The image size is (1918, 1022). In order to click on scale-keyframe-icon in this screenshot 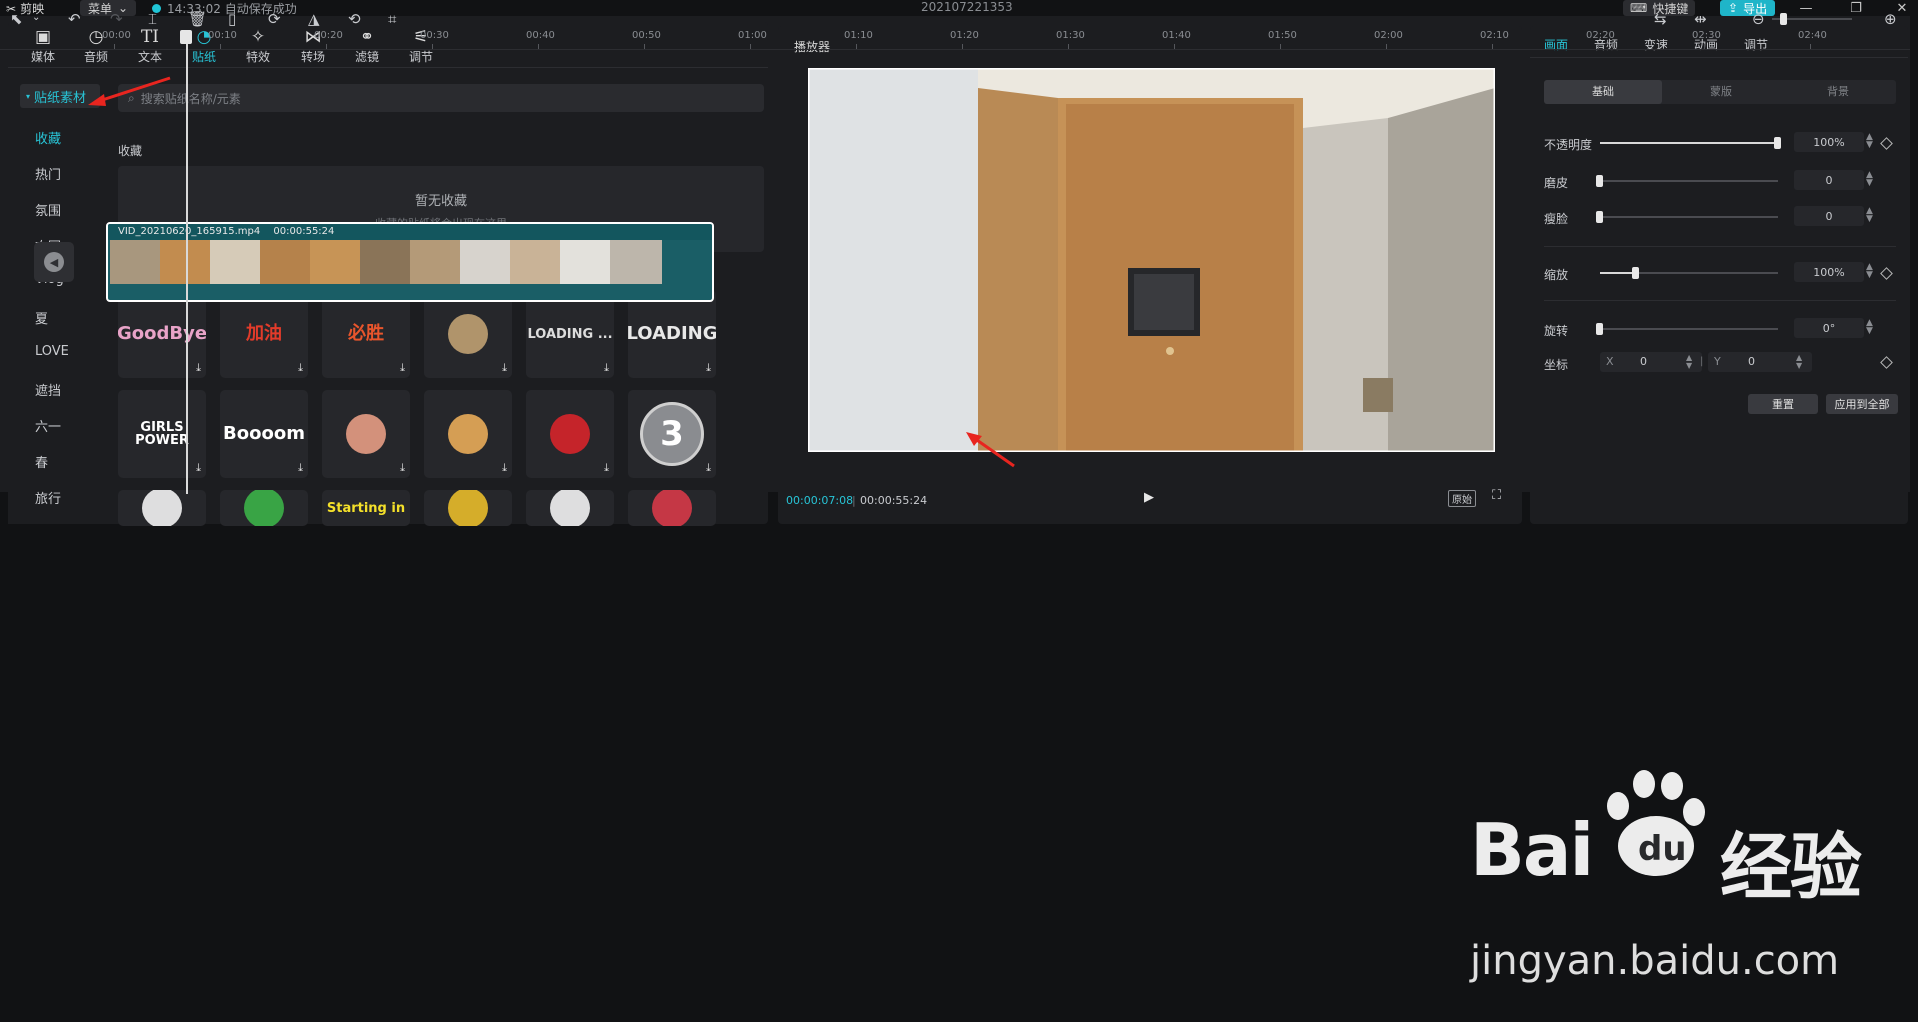, I will do `click(1886, 273)`.